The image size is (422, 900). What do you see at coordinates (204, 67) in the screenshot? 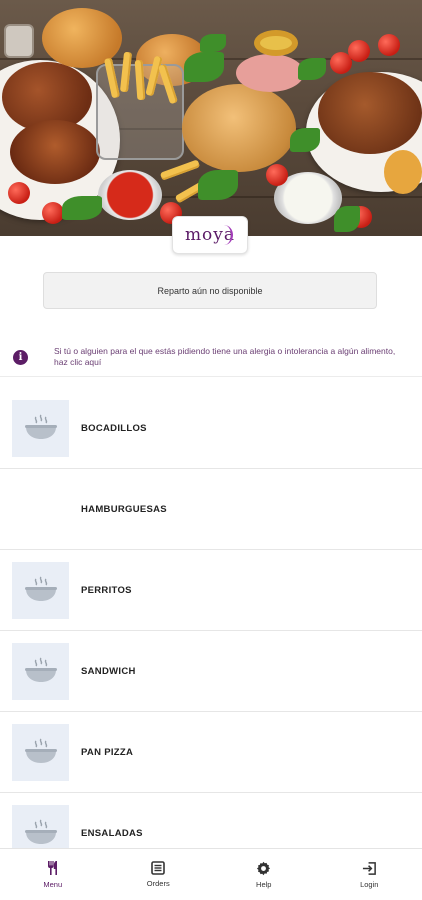
I see `lettuce` at bounding box center [204, 67].